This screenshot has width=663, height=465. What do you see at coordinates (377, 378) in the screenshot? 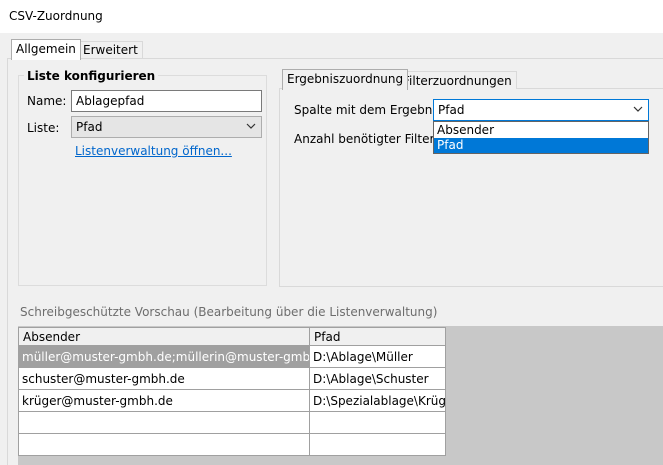
I see `table-cell-pfad: D:\Ablage\Schuster` at bounding box center [377, 378].